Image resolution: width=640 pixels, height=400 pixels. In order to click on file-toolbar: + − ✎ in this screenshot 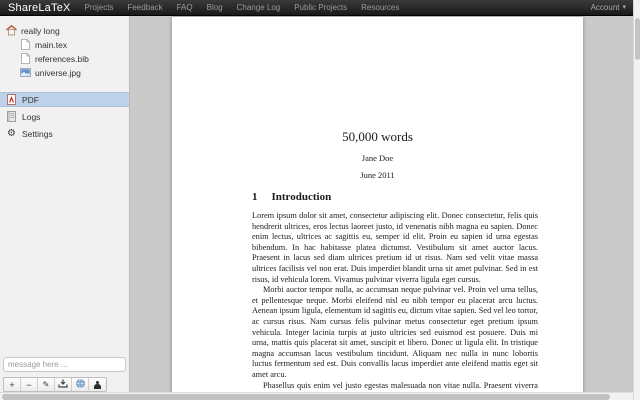, I will do `click(55, 384)`.